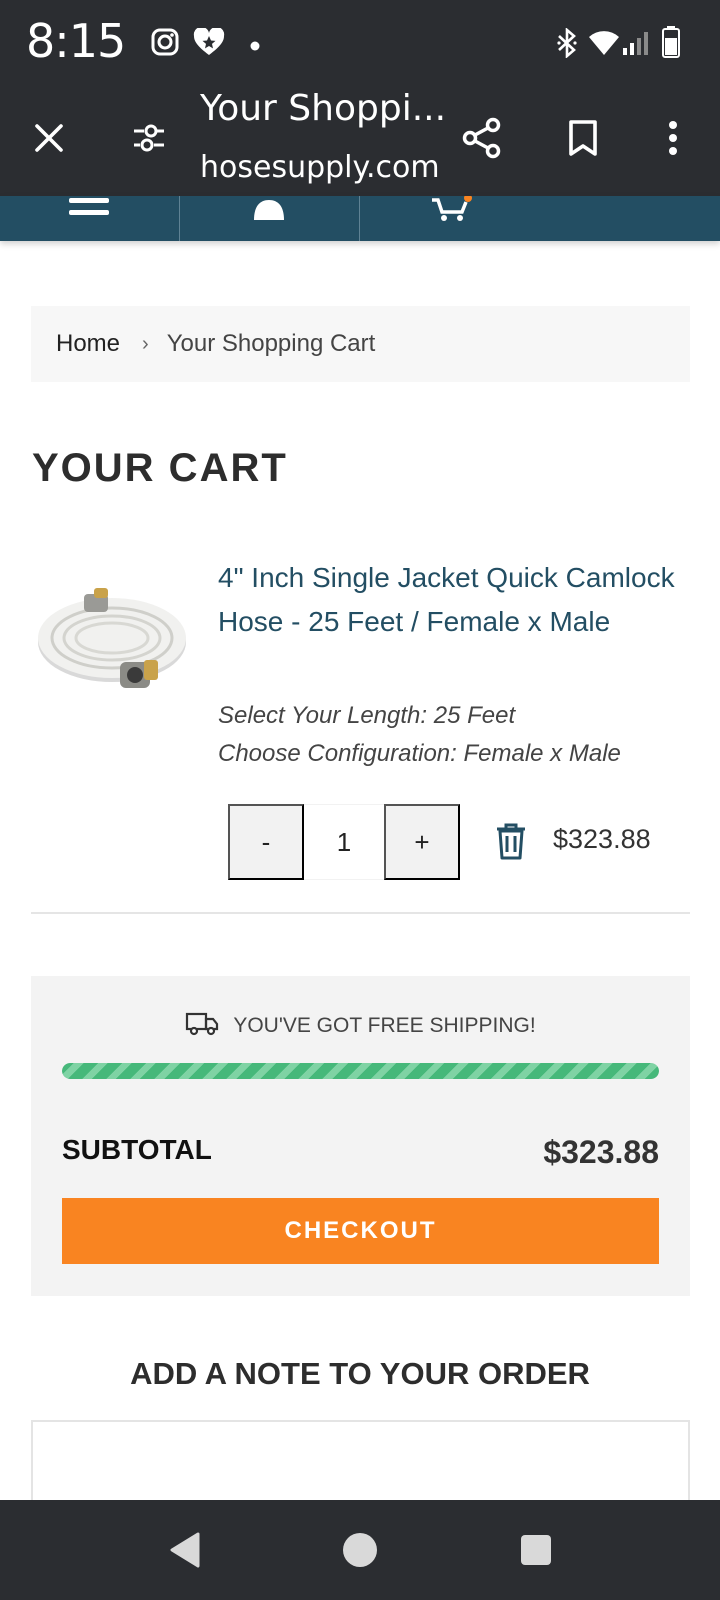 This screenshot has height=1600, width=720. What do you see at coordinates (269, 211) in the screenshot?
I see `account-icon` at bounding box center [269, 211].